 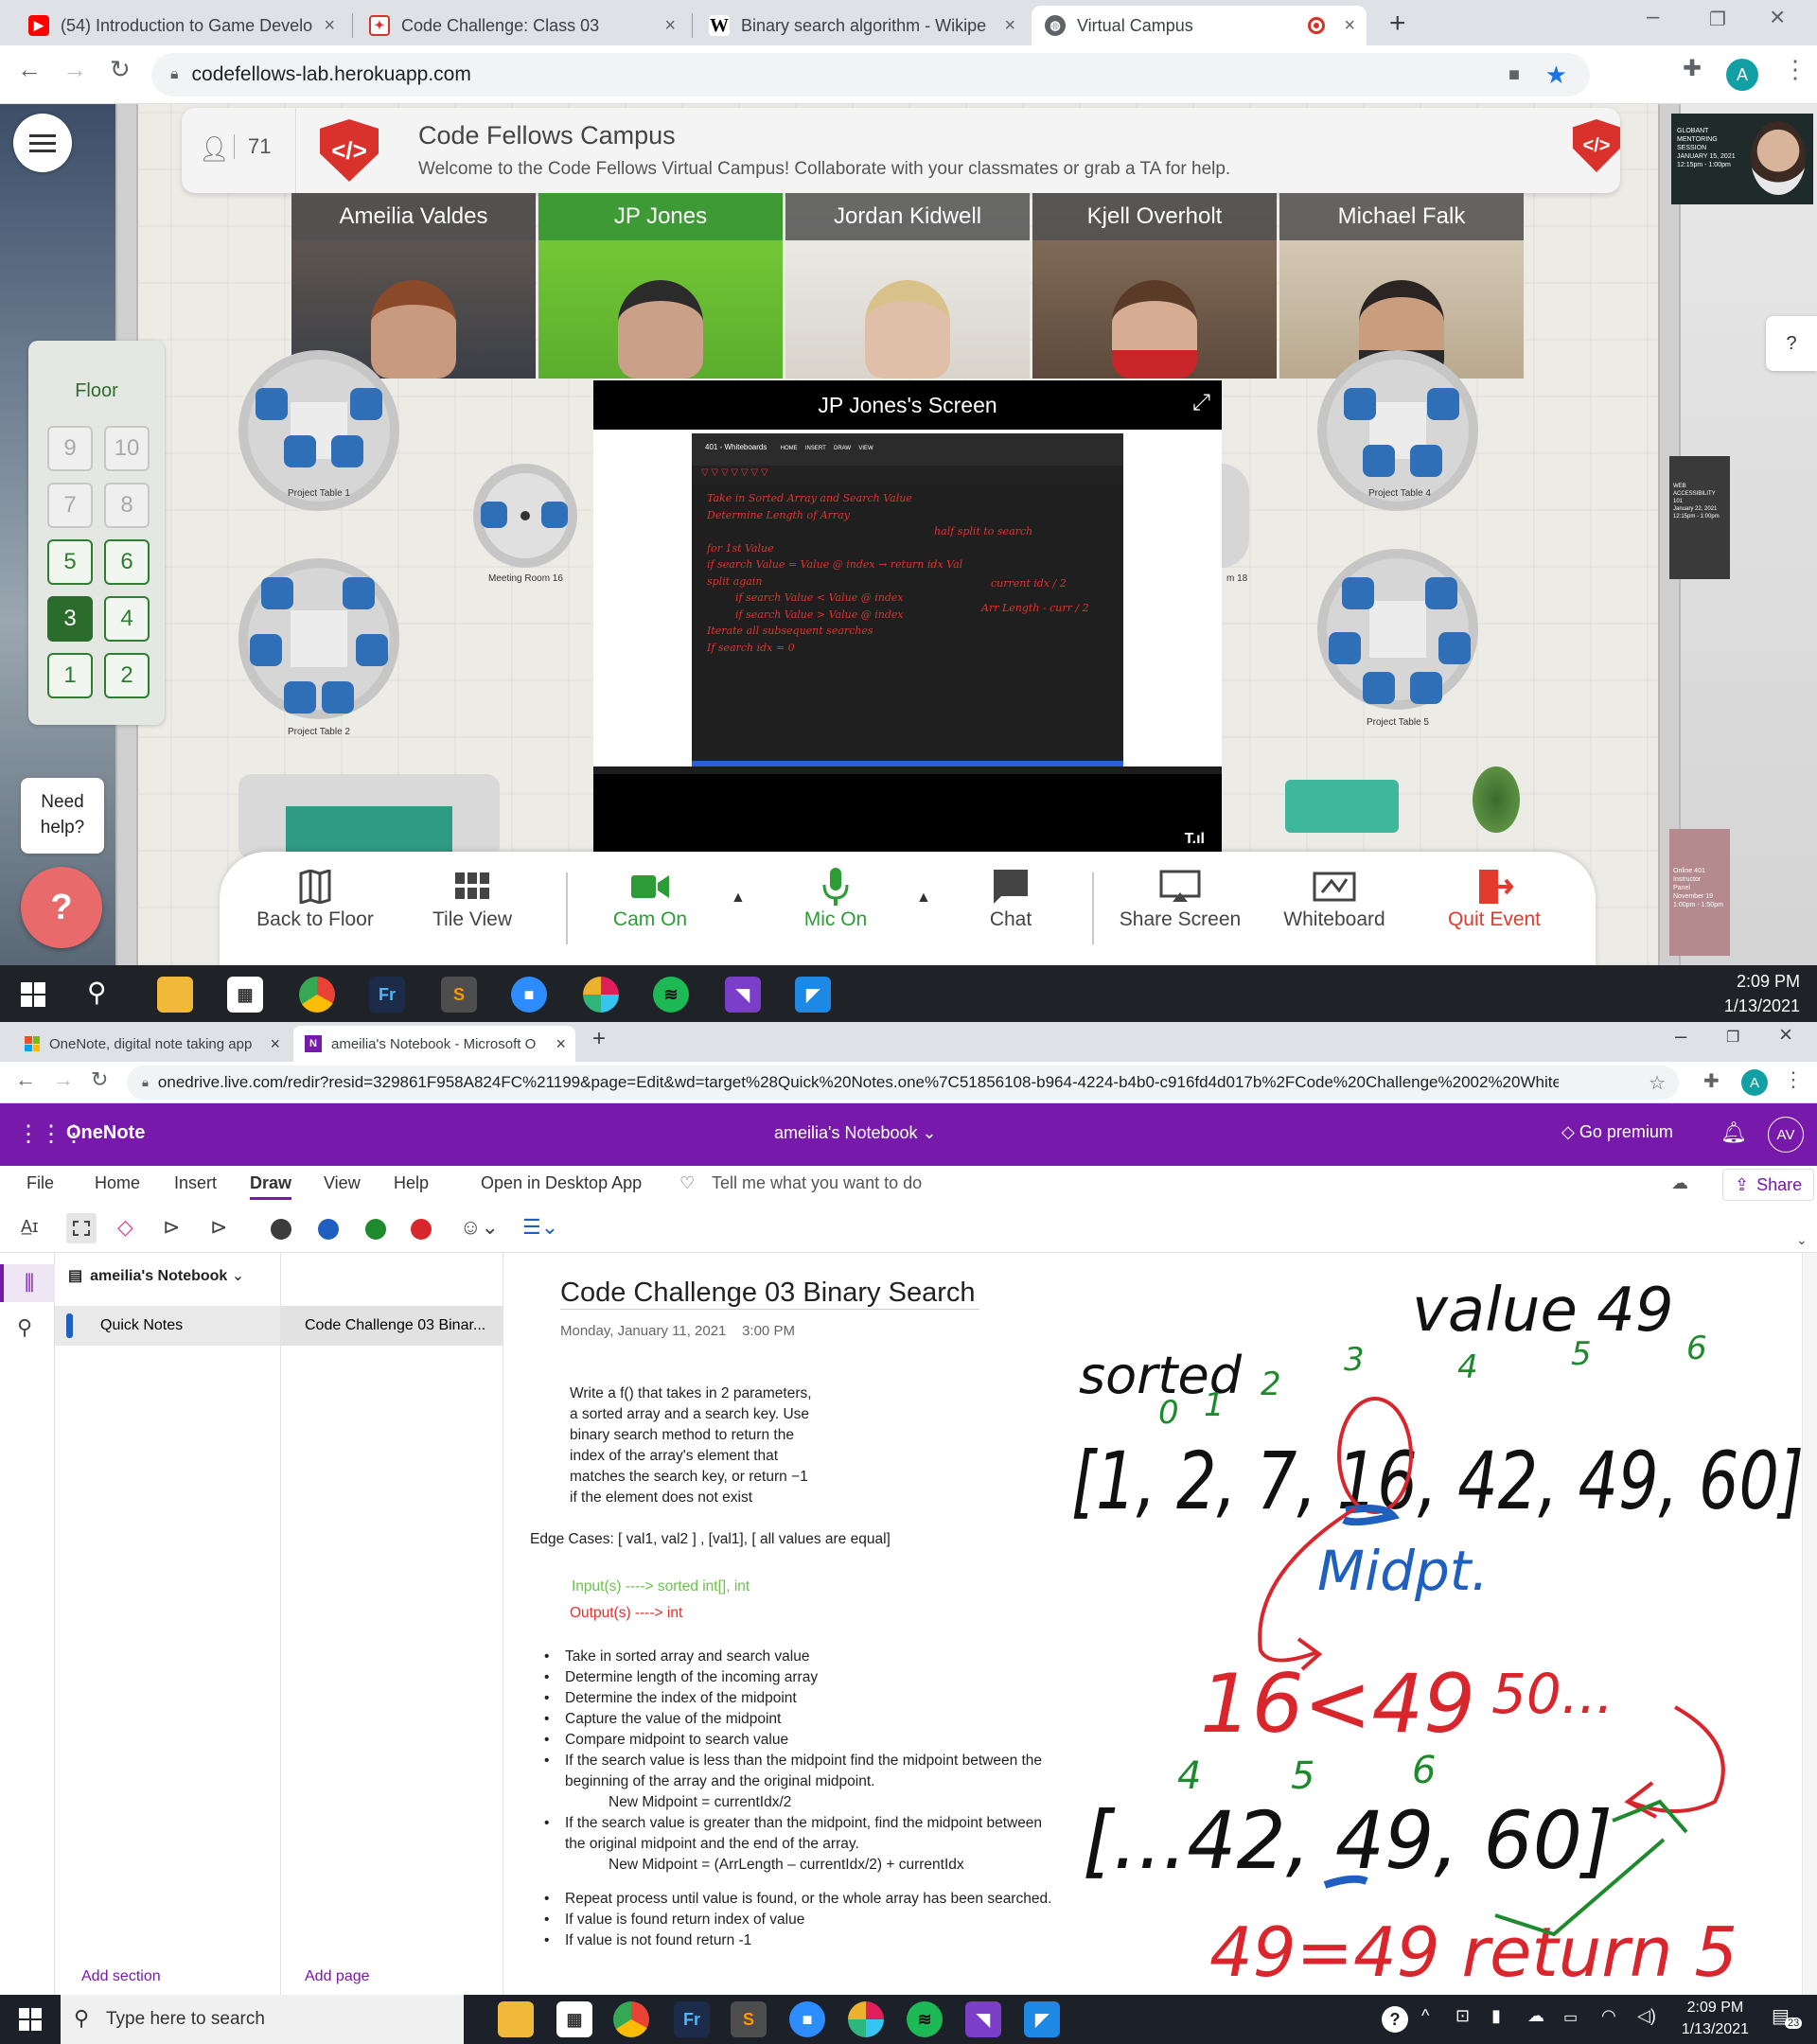 What do you see at coordinates (127, 675) in the screenshot?
I see `floor-button-2: 2` at bounding box center [127, 675].